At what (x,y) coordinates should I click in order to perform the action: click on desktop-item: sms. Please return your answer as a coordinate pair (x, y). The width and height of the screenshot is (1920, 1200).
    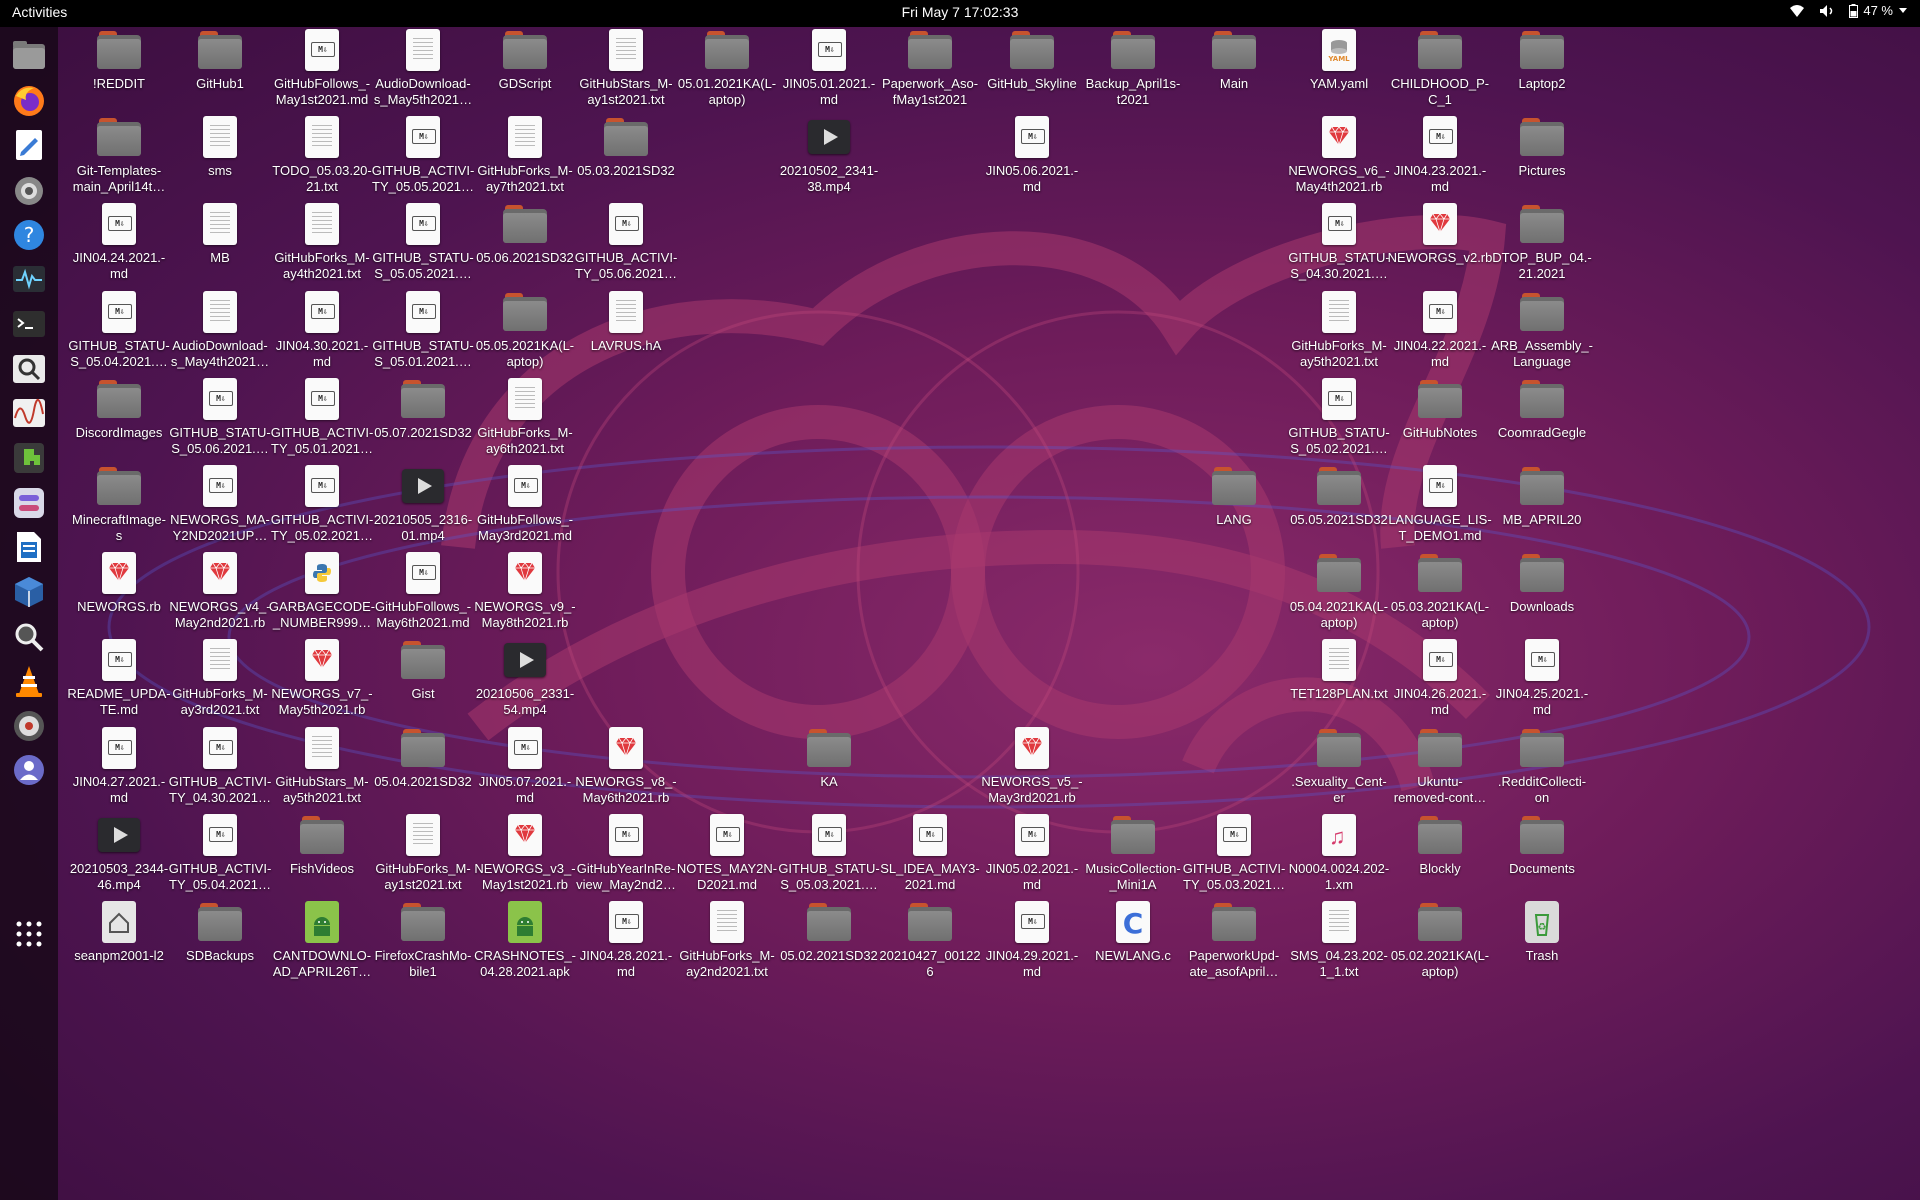
    Looking at the image, I should click on (220, 147).